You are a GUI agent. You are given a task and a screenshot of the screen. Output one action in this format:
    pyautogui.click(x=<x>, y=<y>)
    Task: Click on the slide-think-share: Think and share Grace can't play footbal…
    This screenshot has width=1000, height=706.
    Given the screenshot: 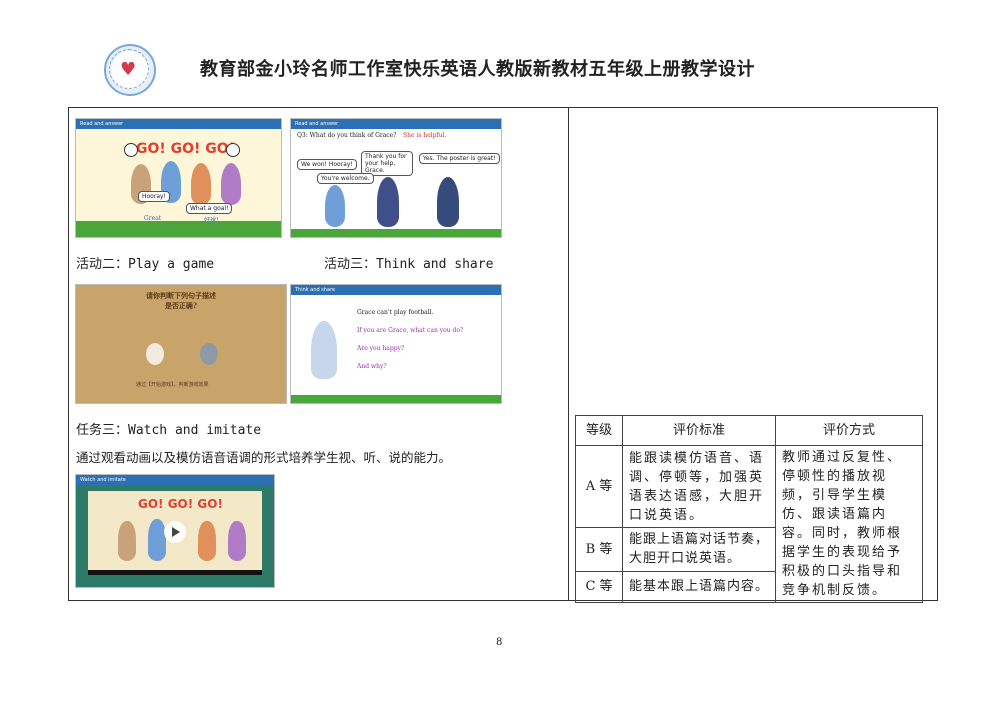 What is the action you would take?
    pyautogui.click(x=396, y=344)
    